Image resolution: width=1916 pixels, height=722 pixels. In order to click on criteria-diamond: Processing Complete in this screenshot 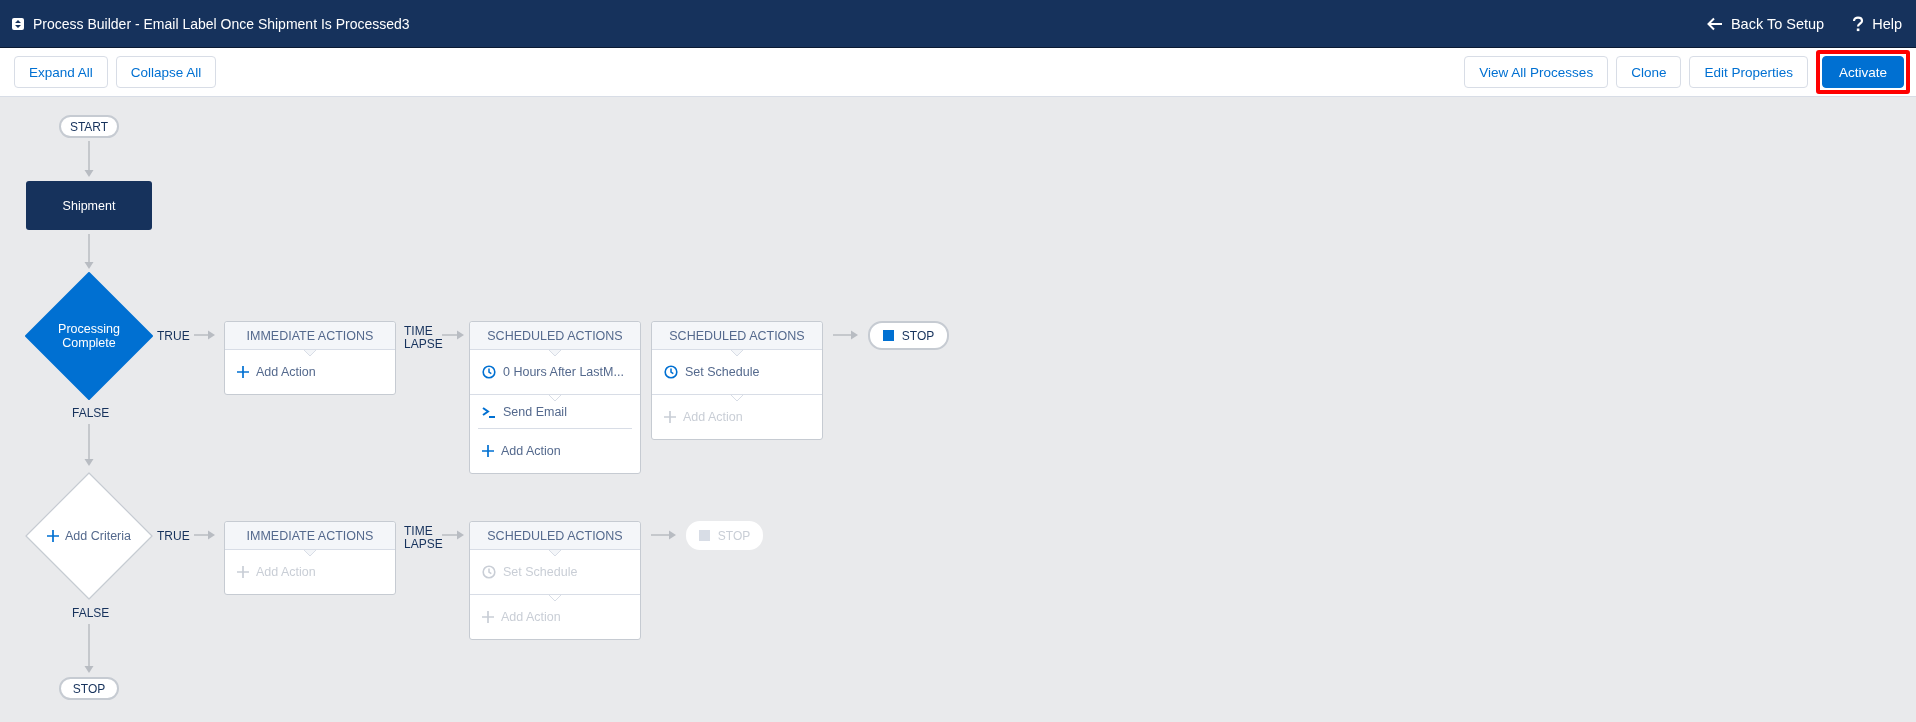, I will do `click(89, 336)`.